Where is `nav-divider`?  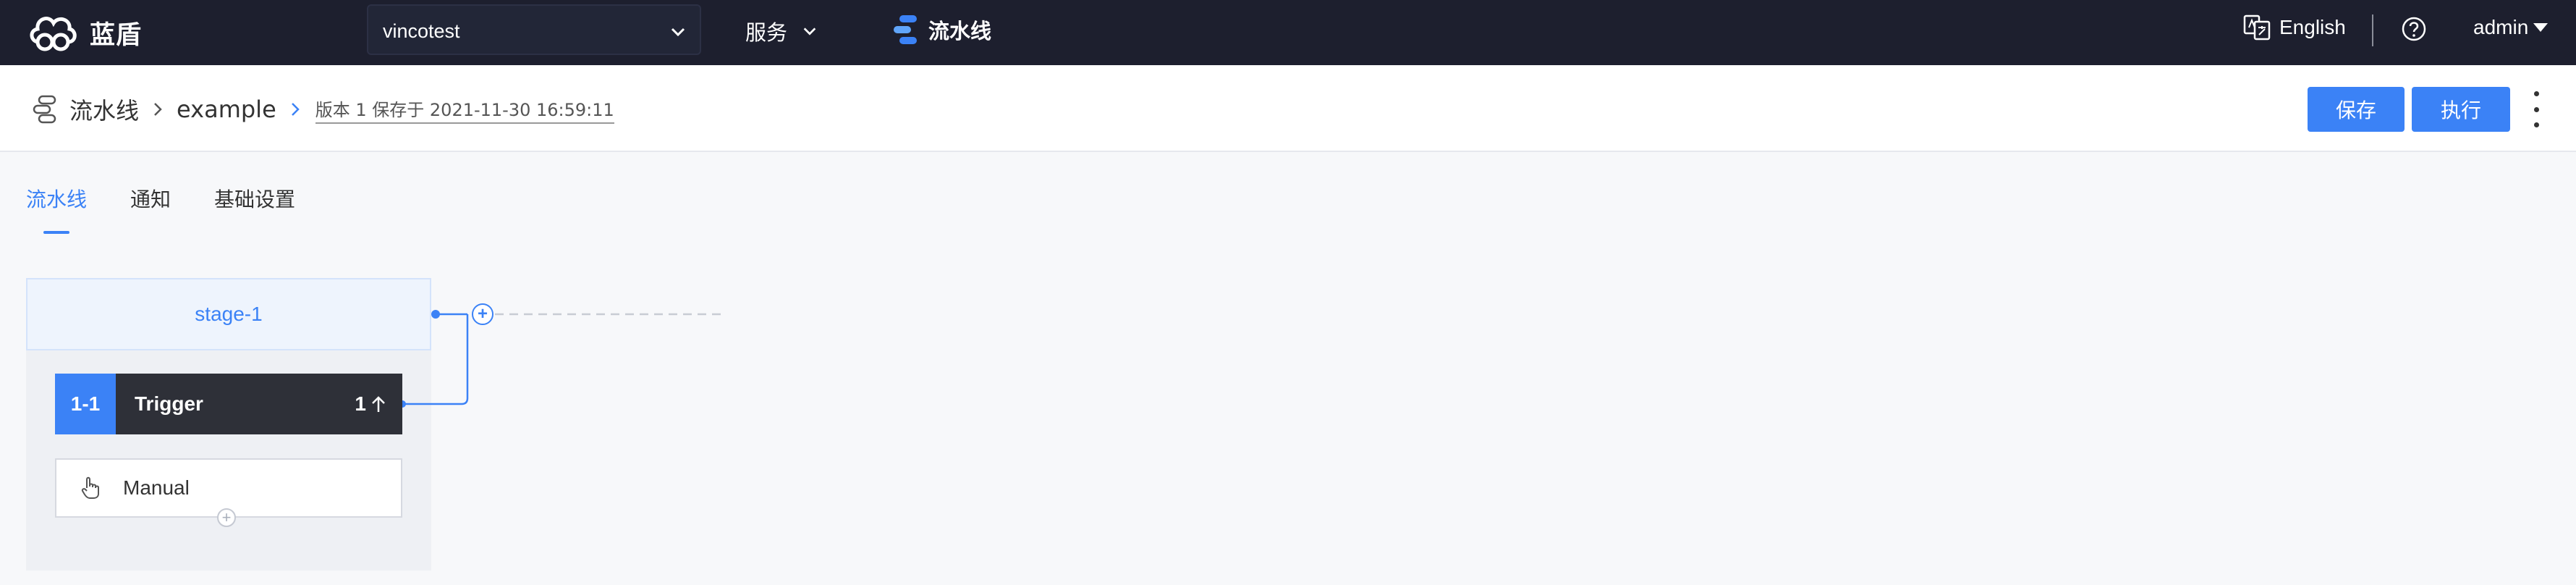 nav-divider is located at coordinates (2372, 30).